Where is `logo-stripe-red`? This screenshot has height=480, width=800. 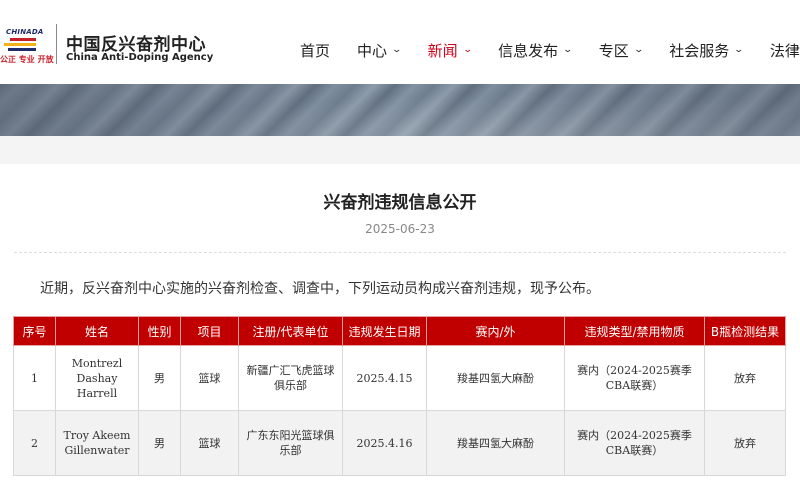 logo-stripe-red is located at coordinates (23, 39).